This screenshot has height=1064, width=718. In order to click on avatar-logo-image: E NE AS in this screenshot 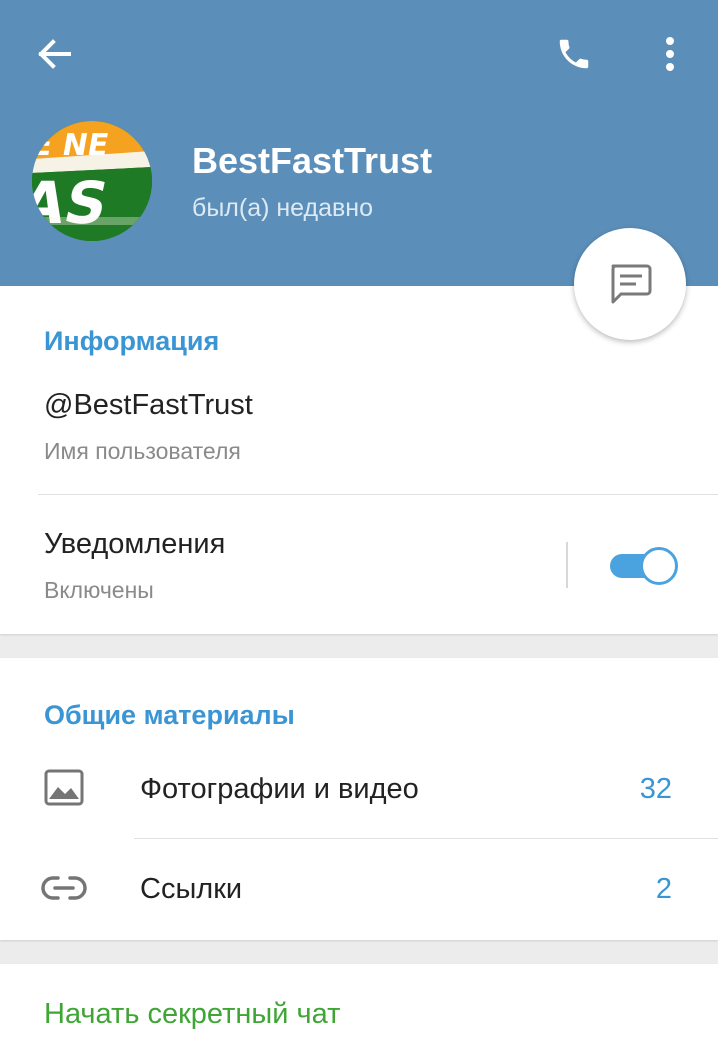, I will do `click(92, 181)`.